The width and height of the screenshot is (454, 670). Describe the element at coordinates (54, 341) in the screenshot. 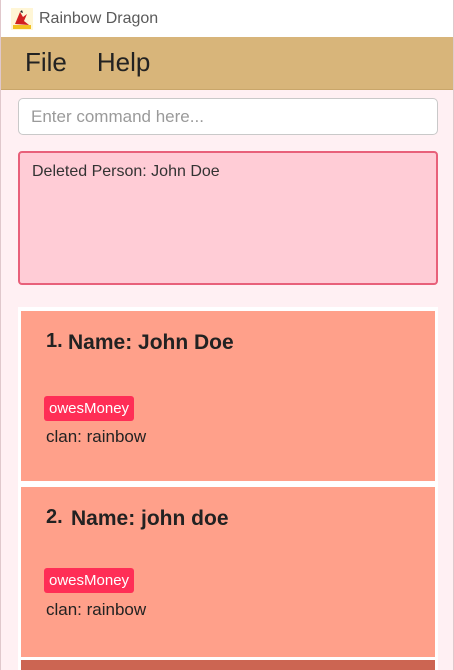

I see `person-index: 1.` at that location.